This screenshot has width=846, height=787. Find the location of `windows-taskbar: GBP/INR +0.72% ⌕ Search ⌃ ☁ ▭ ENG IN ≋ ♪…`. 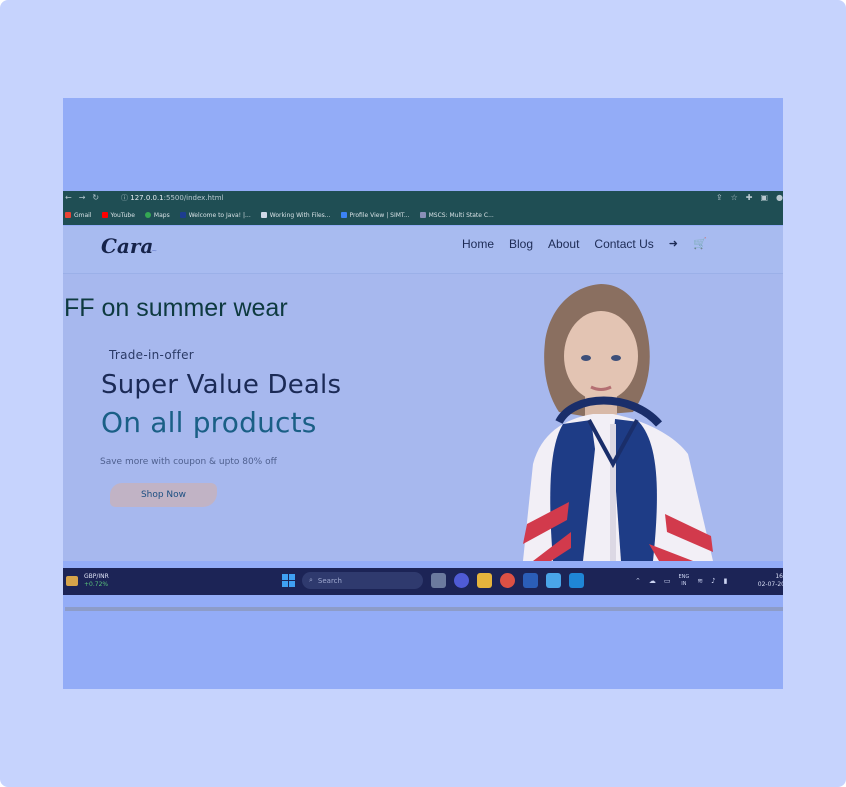

windows-taskbar: GBP/INR +0.72% ⌕ Search ⌃ ☁ ▭ ENG IN ≋ ♪… is located at coordinates (423, 581).